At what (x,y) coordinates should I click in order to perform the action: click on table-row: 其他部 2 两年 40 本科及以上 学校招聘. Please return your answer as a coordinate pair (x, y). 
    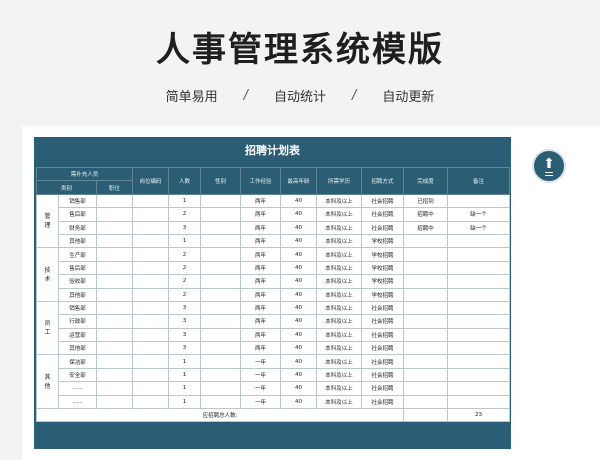
    Looking at the image, I should click on (274, 294).